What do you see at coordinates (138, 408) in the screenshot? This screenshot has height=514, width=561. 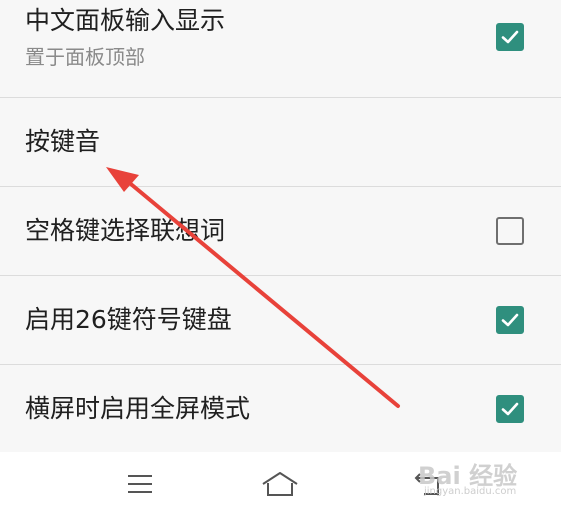 I see `setting-title: 横屏时启用全屏模式` at bounding box center [138, 408].